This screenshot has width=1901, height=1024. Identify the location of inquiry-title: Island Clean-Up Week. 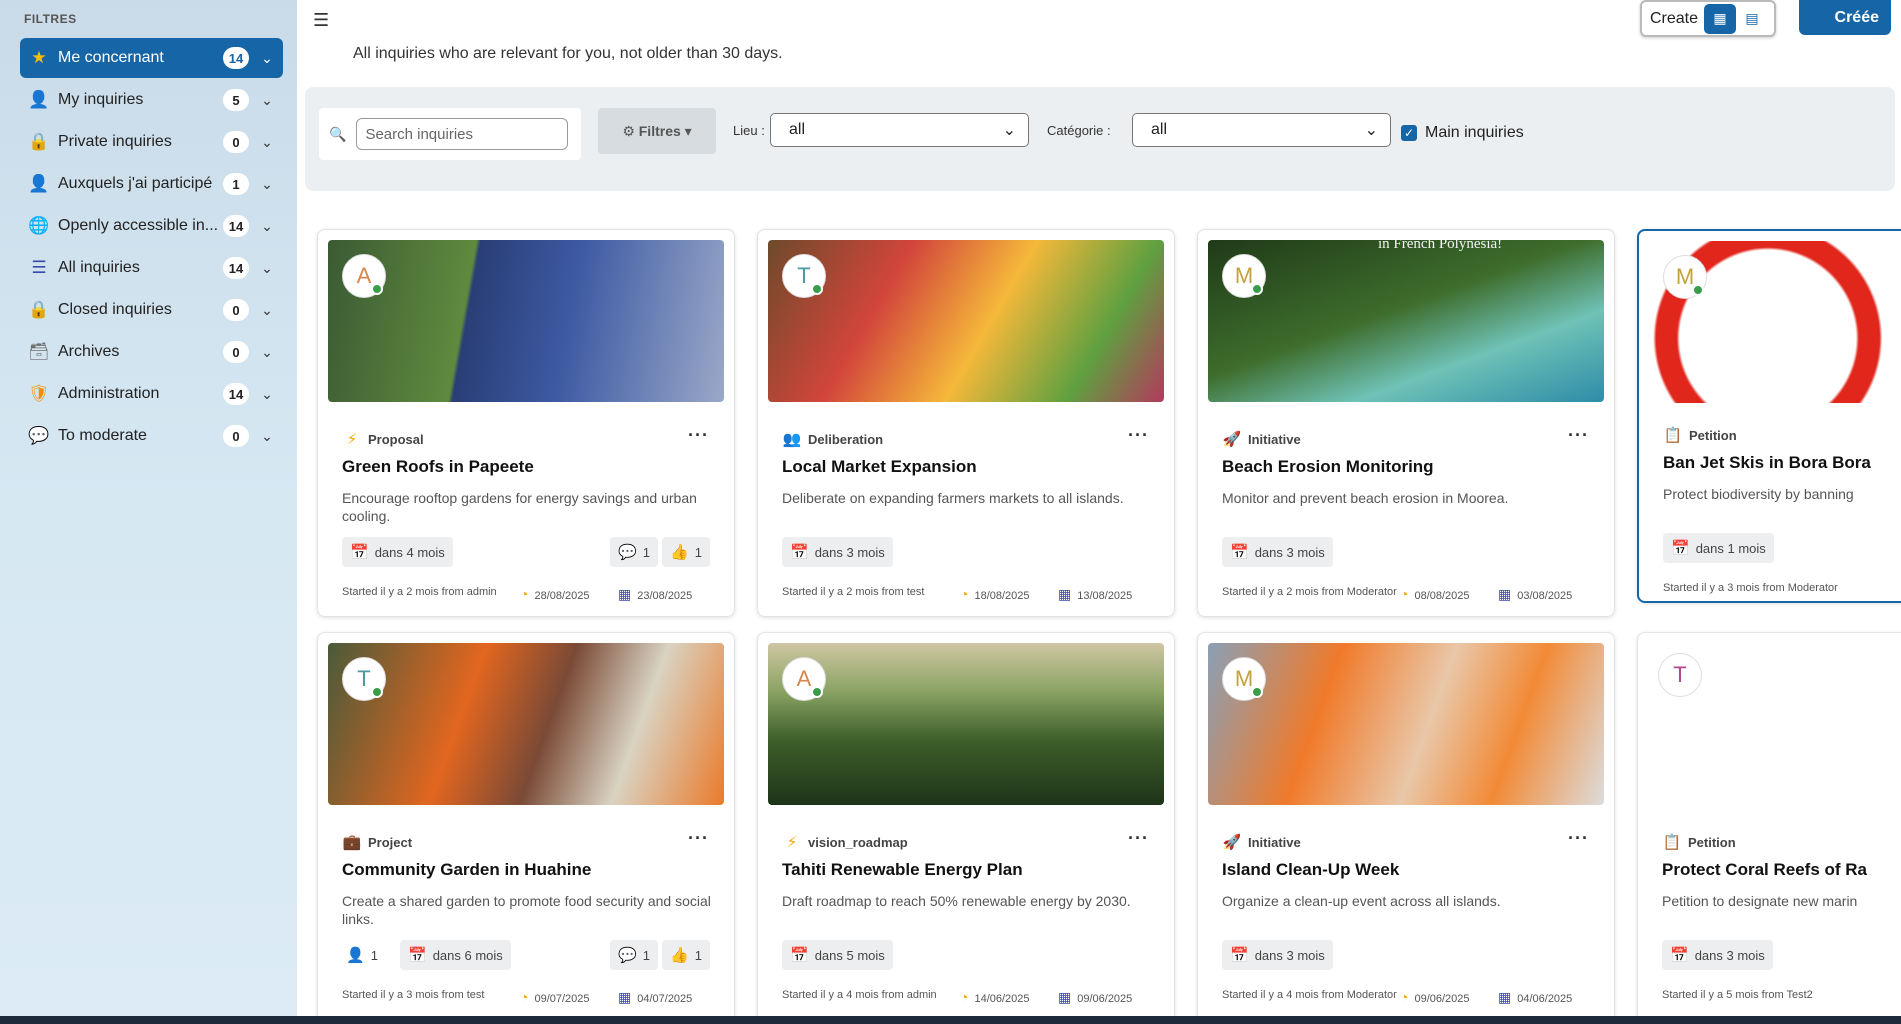
(1310, 870).